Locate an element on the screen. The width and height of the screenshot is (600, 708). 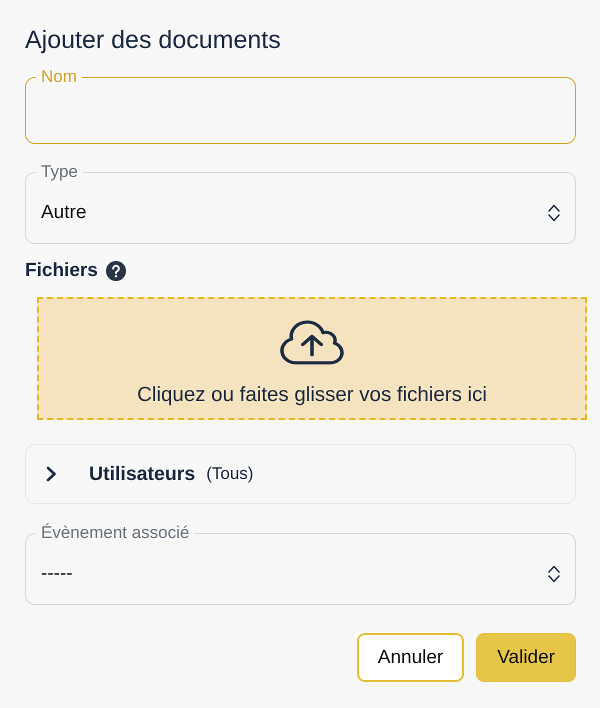
field-label: Nom is located at coordinates (59, 77).